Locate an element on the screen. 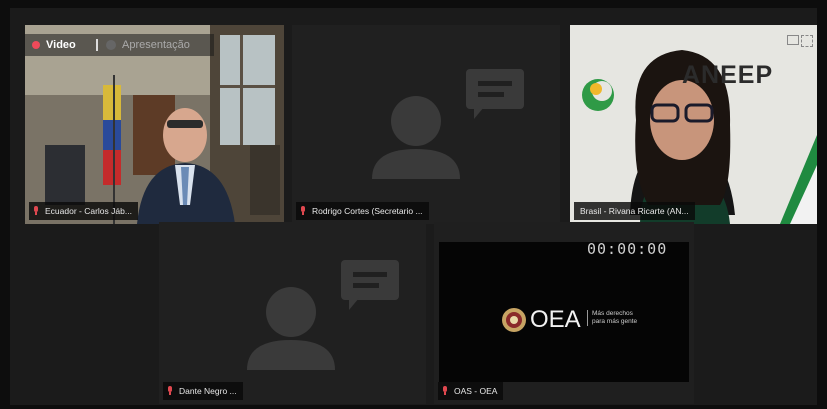 The image size is (827, 409). video-mode-indicator-icon is located at coordinates (36, 45).